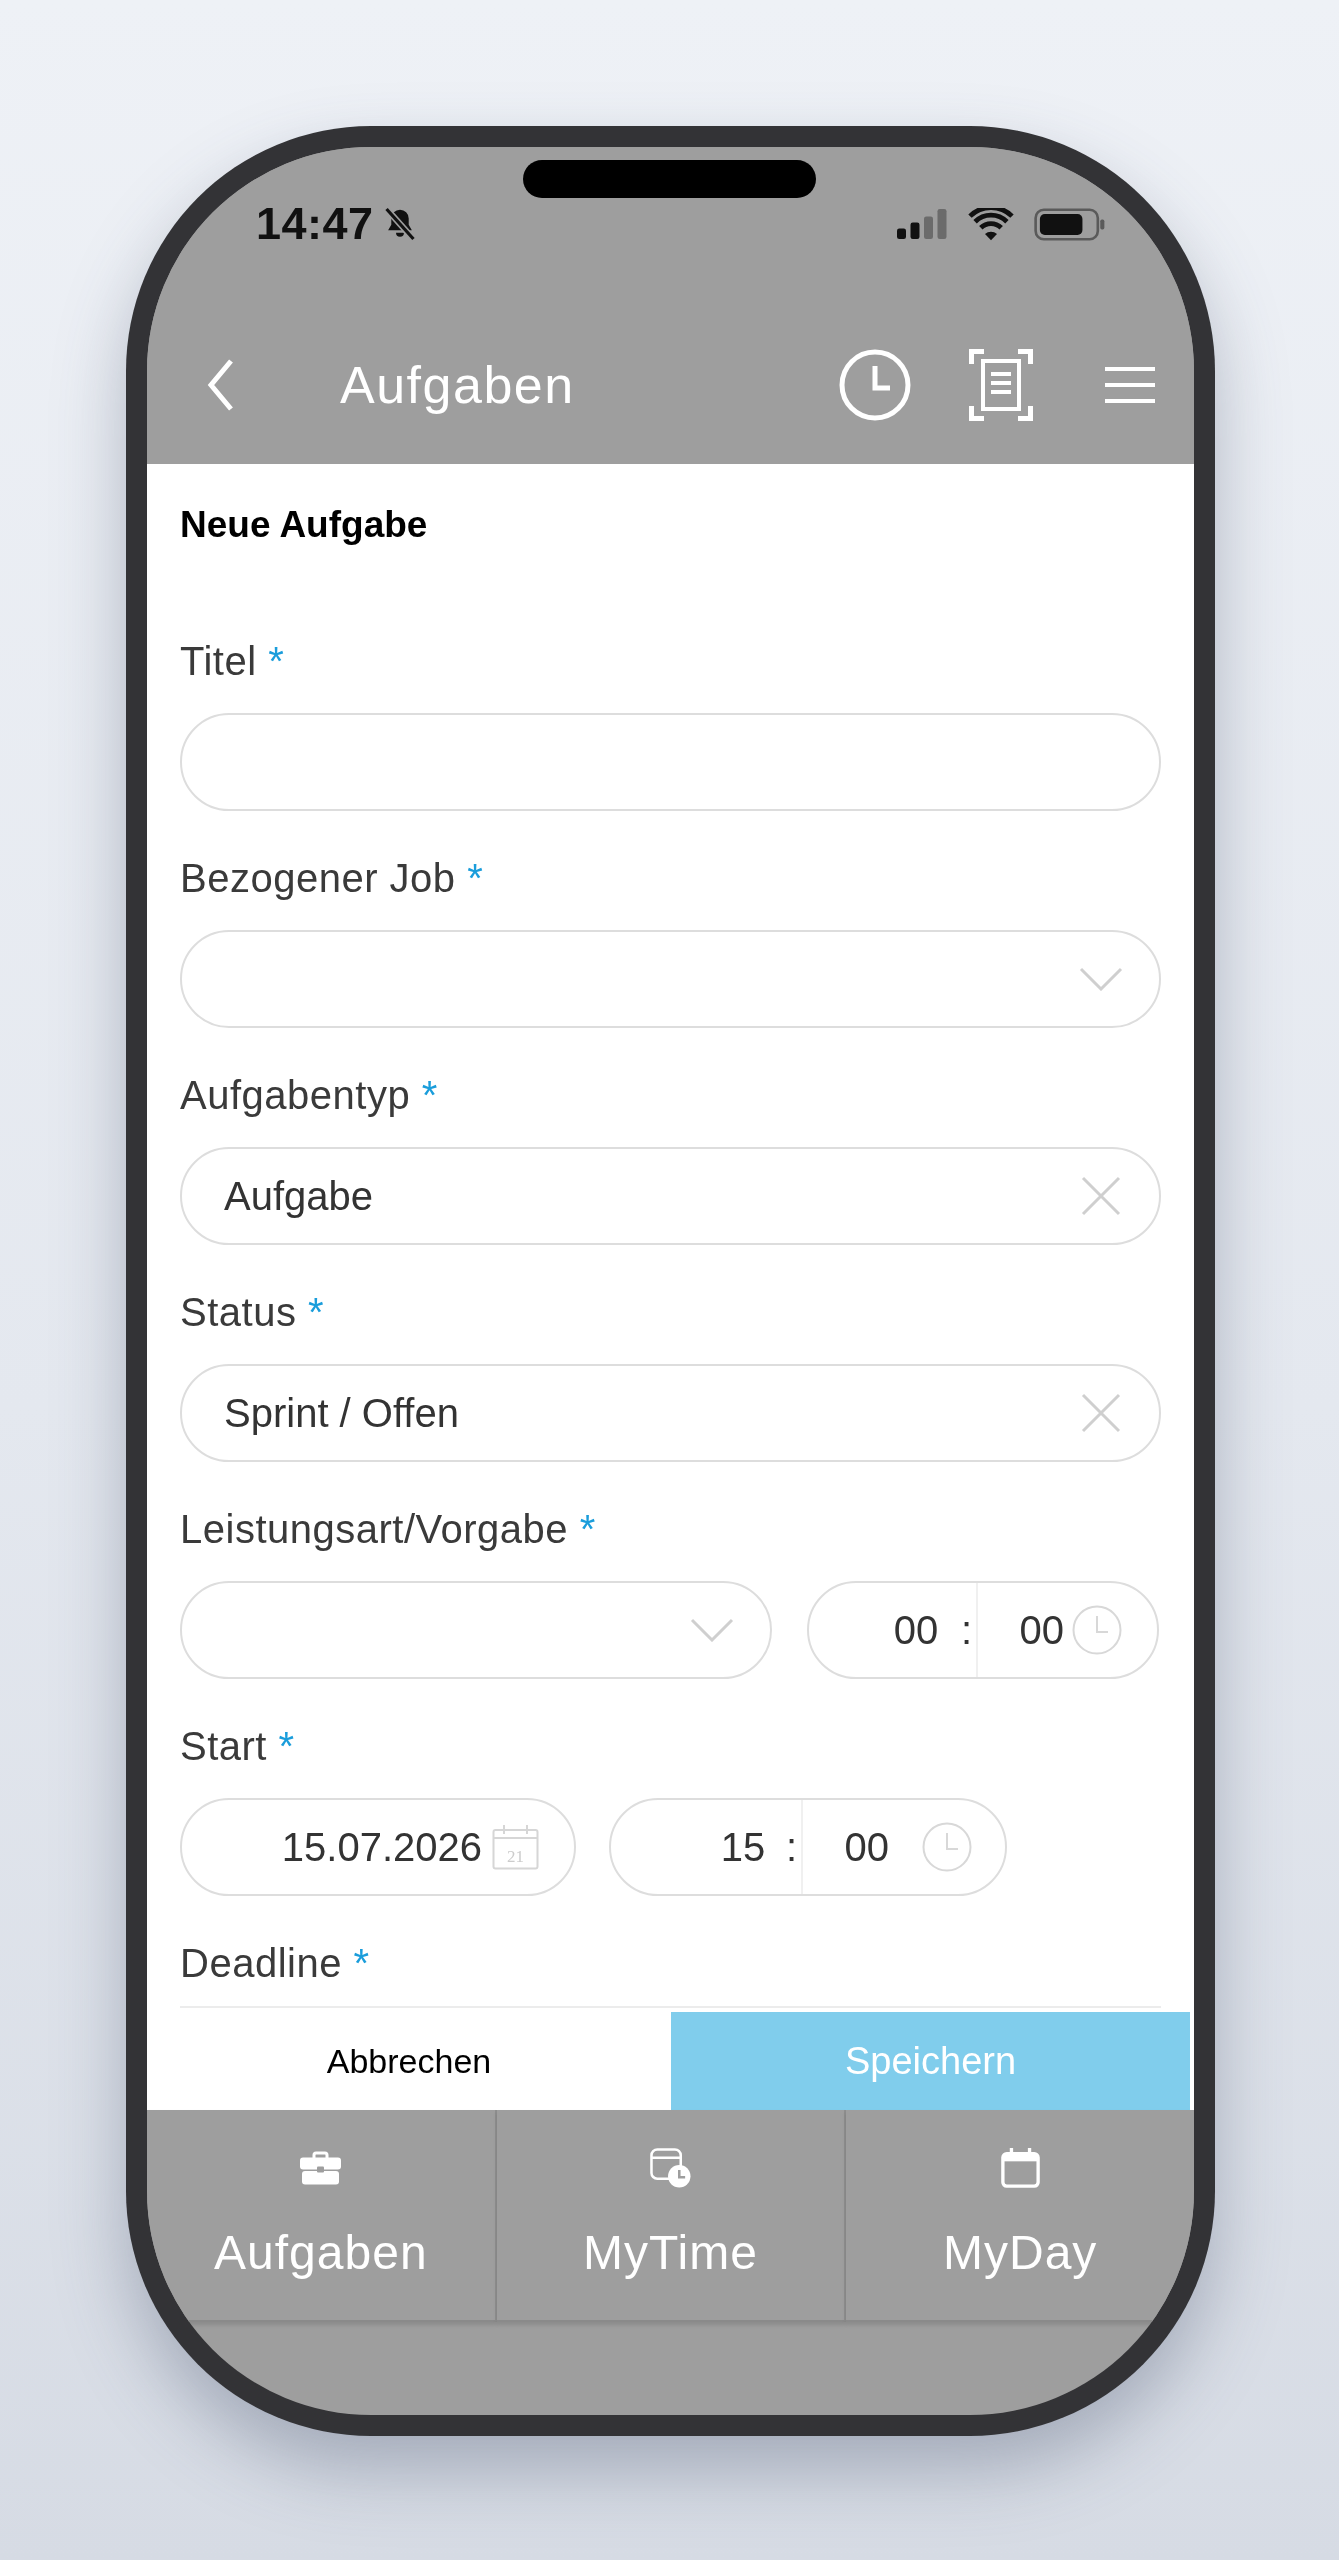  I want to click on field-label: Aufgabentyp *, so click(309, 1095).